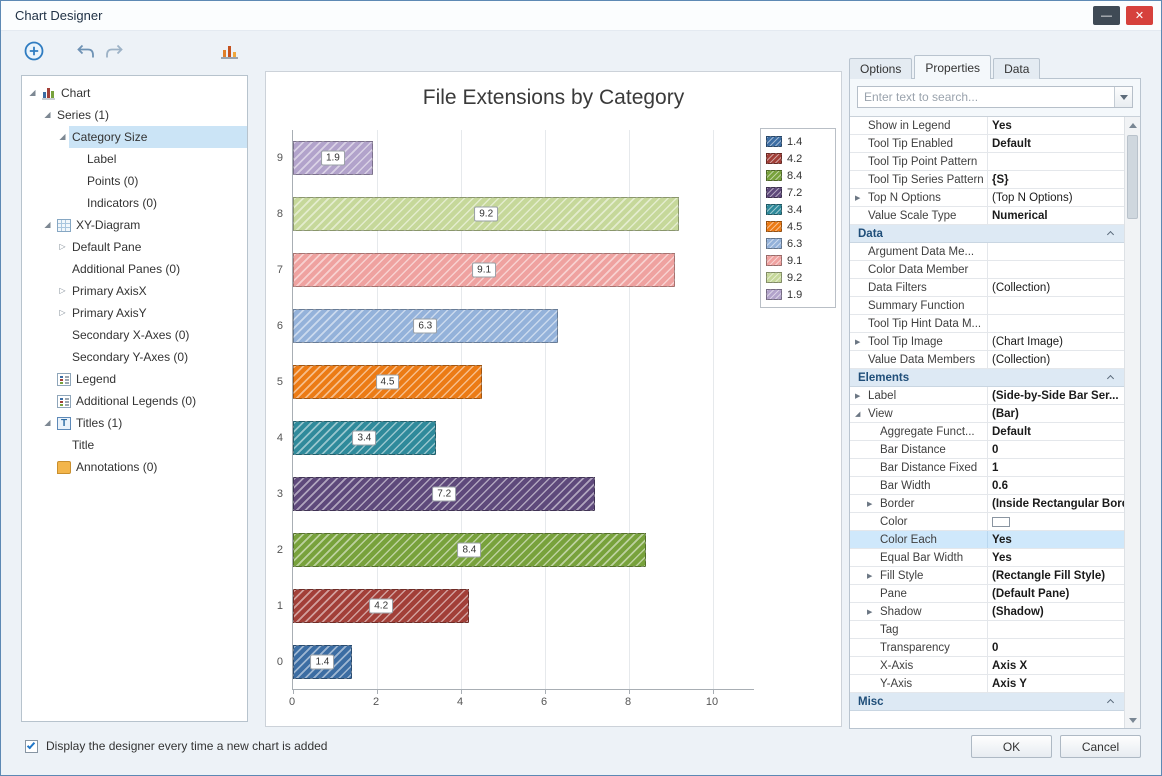  What do you see at coordinates (1056, 485) in the screenshot?
I see `property-value: 0.6` at bounding box center [1056, 485].